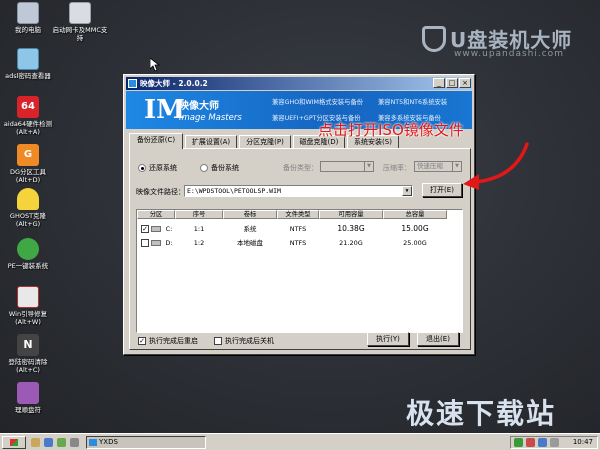  I want to click on system-tray: 10:47, so click(554, 442).